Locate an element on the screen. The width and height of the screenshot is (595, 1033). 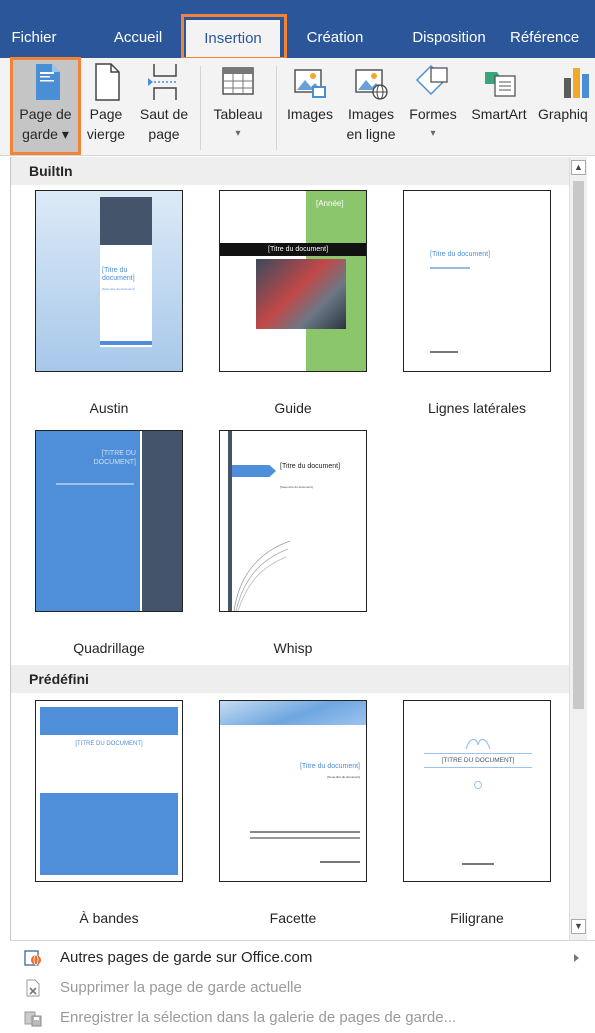
template-lignes-laterales-thumbnail: [Titre du document] is located at coordinates (477, 281).